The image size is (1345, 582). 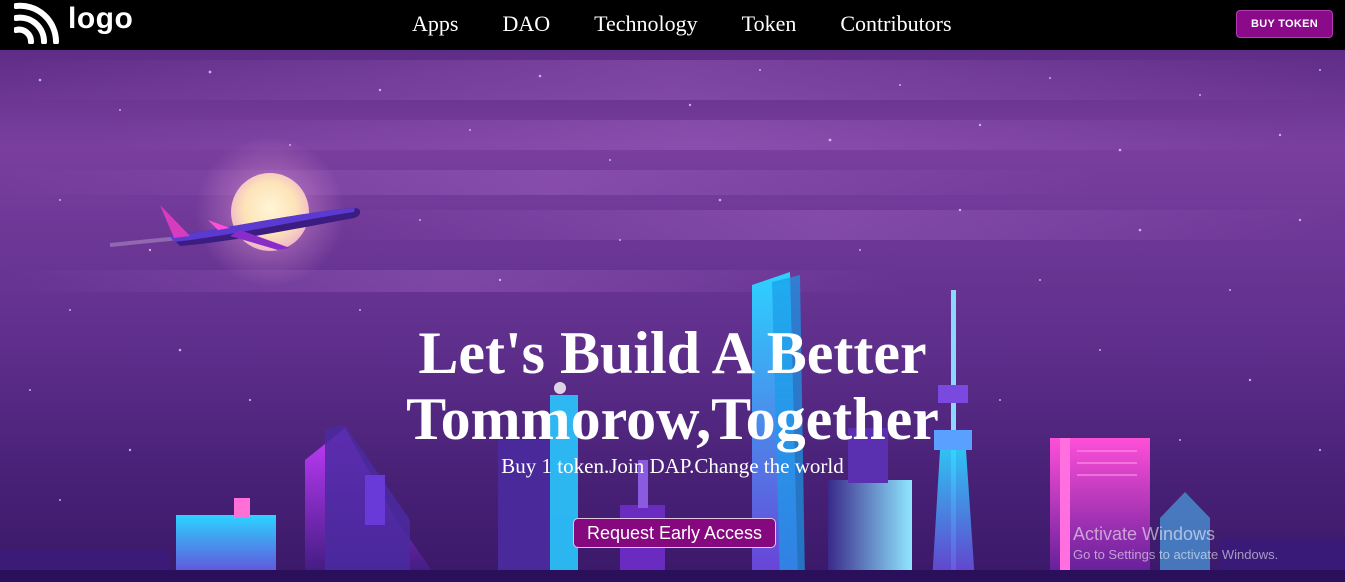 I want to click on watermark-subtitle: Go to Settings to activate Windows., so click(x=1176, y=554).